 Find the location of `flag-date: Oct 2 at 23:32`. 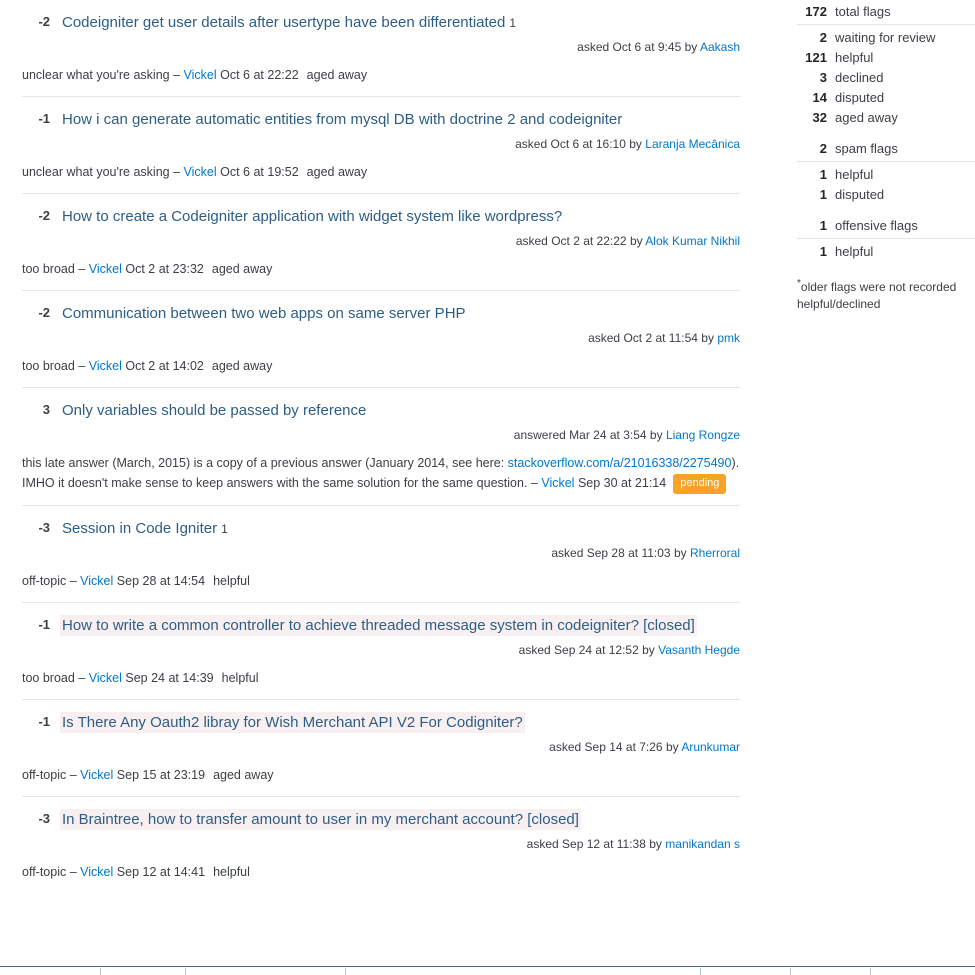

flag-date: Oct 2 at 23:32 is located at coordinates (164, 269).